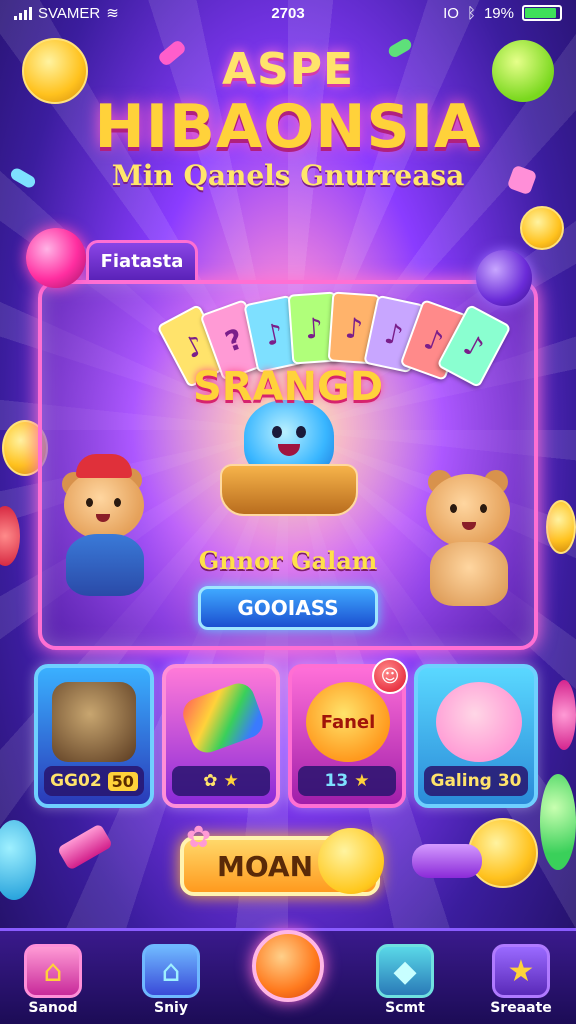 This screenshot has width=576, height=1024. What do you see at coordinates (451, 13) in the screenshot?
I see `status-indicator: IO` at bounding box center [451, 13].